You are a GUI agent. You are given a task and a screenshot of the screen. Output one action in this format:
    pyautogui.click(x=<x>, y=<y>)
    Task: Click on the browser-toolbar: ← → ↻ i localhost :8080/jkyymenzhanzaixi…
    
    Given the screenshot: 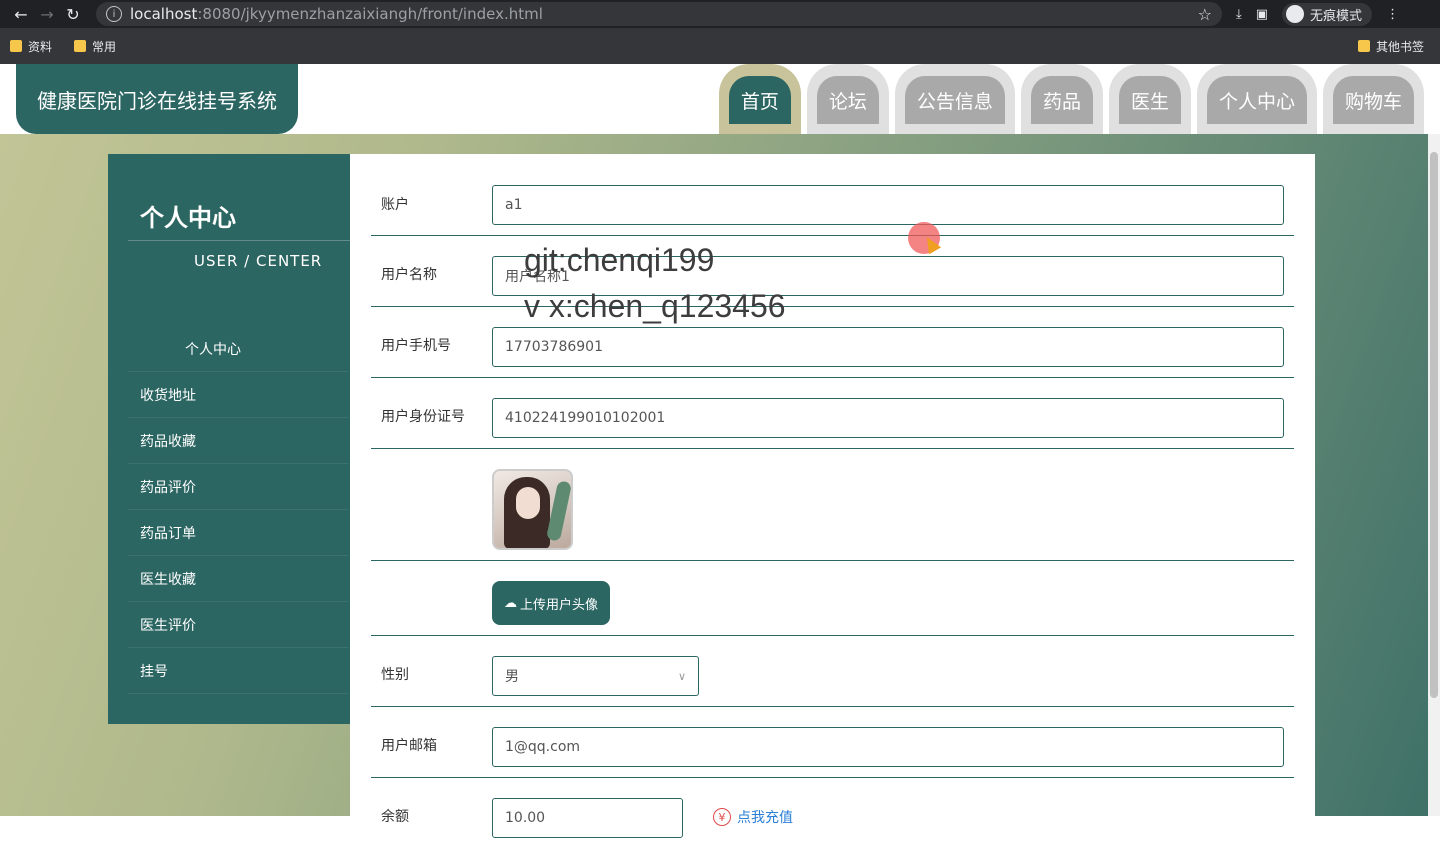 What is the action you would take?
    pyautogui.click(x=720, y=14)
    